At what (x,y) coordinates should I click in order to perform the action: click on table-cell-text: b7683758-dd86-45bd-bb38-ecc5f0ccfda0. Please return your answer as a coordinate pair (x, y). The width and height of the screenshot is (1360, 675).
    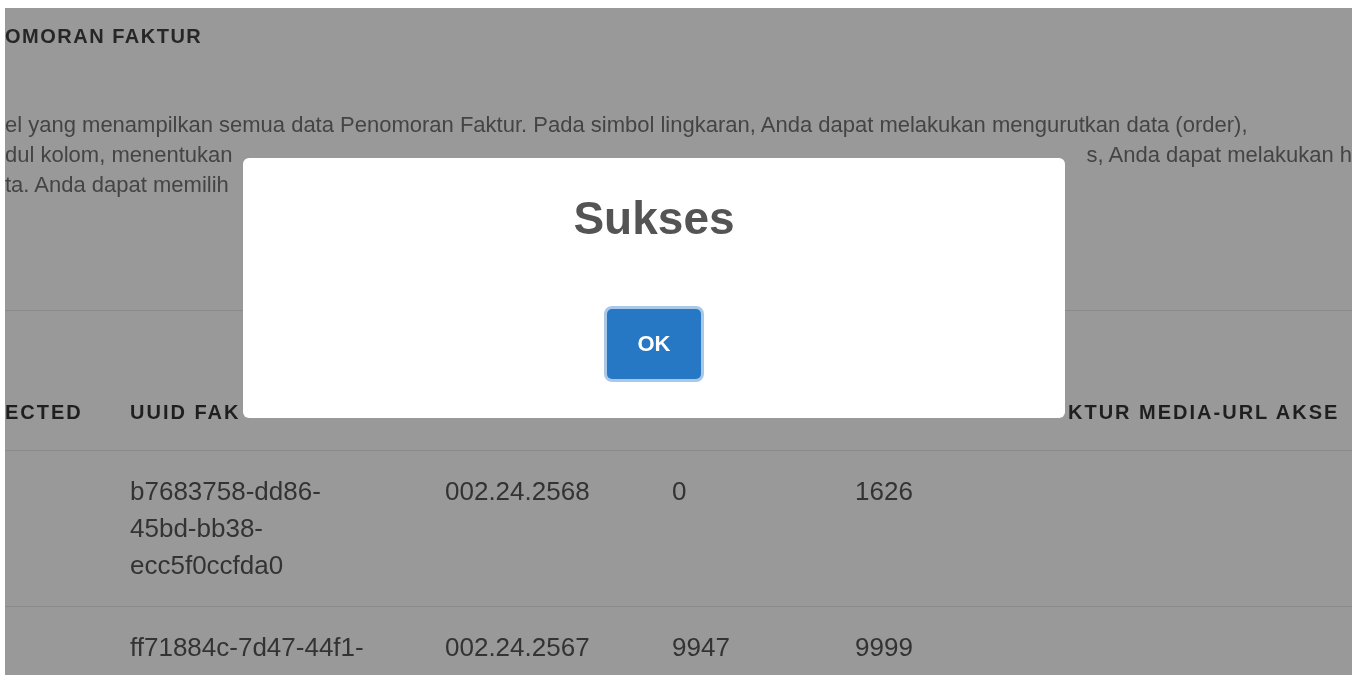
    Looking at the image, I should click on (226, 528).